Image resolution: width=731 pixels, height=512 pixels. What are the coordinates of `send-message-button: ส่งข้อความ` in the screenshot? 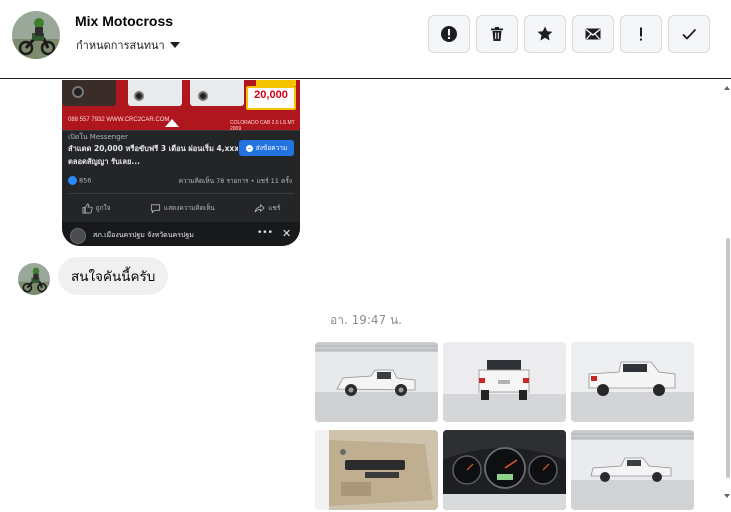 It's located at (266, 148).